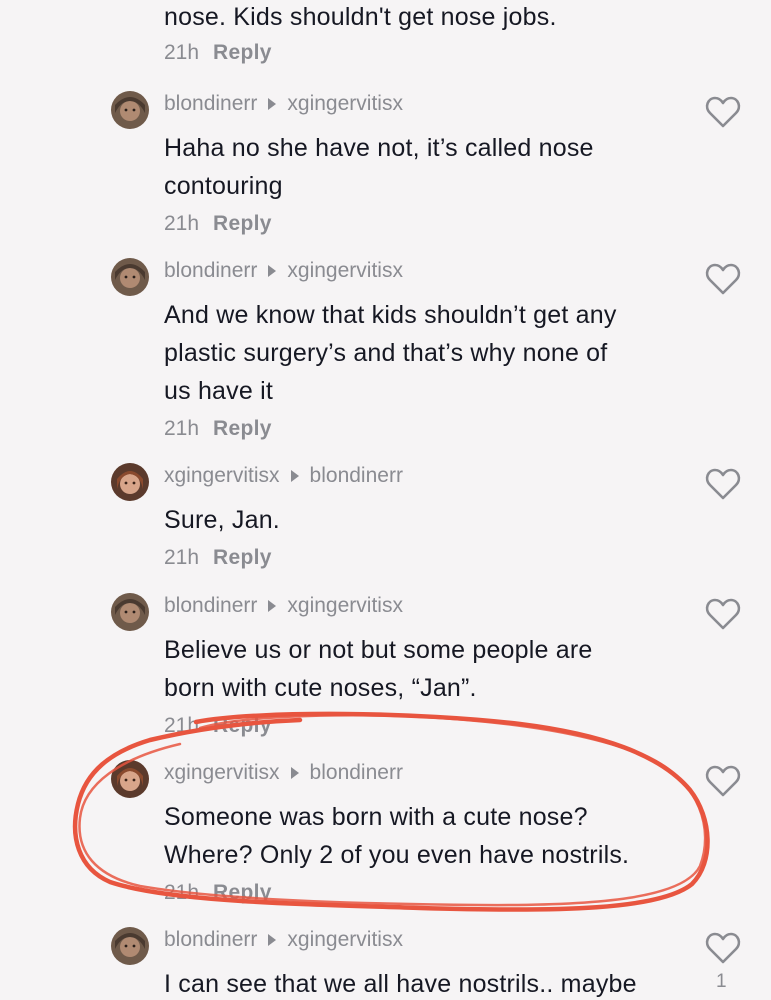 The height and width of the screenshot is (1000, 771). Describe the element at coordinates (386, 353) in the screenshot. I see `comment-text-line: plastic surgery’s and that’s why none of` at that location.